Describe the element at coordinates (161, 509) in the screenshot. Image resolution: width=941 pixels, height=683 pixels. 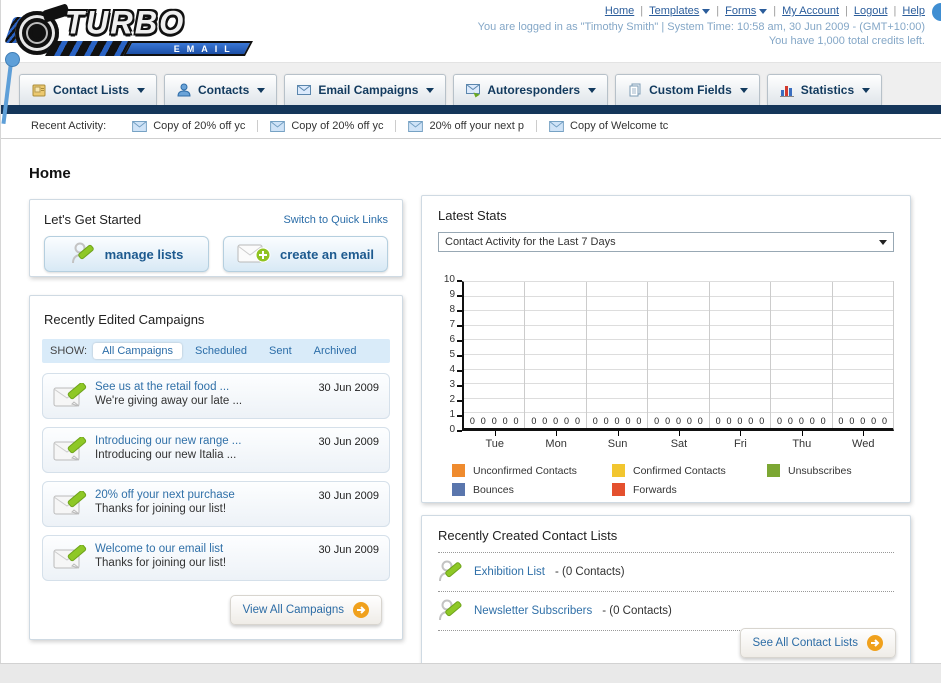
I see `campaign-subtitle: Thanks for joining our list!` at that location.